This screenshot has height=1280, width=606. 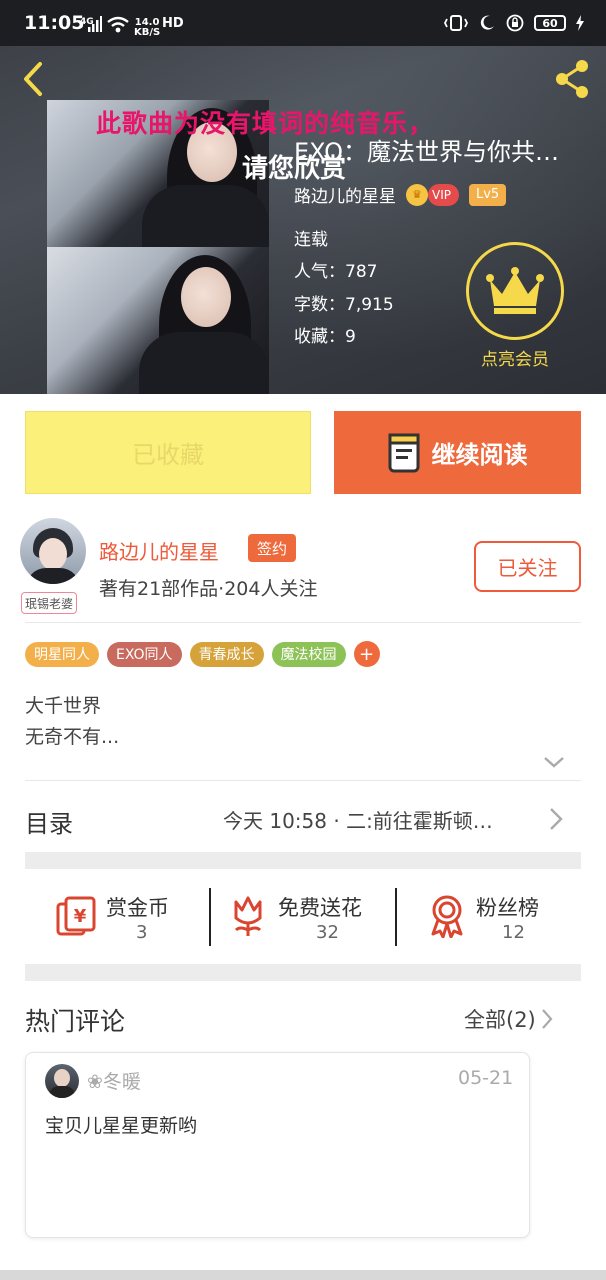 What do you see at coordinates (308, 654) in the screenshot?
I see `tag-item: 魔法校园` at bounding box center [308, 654].